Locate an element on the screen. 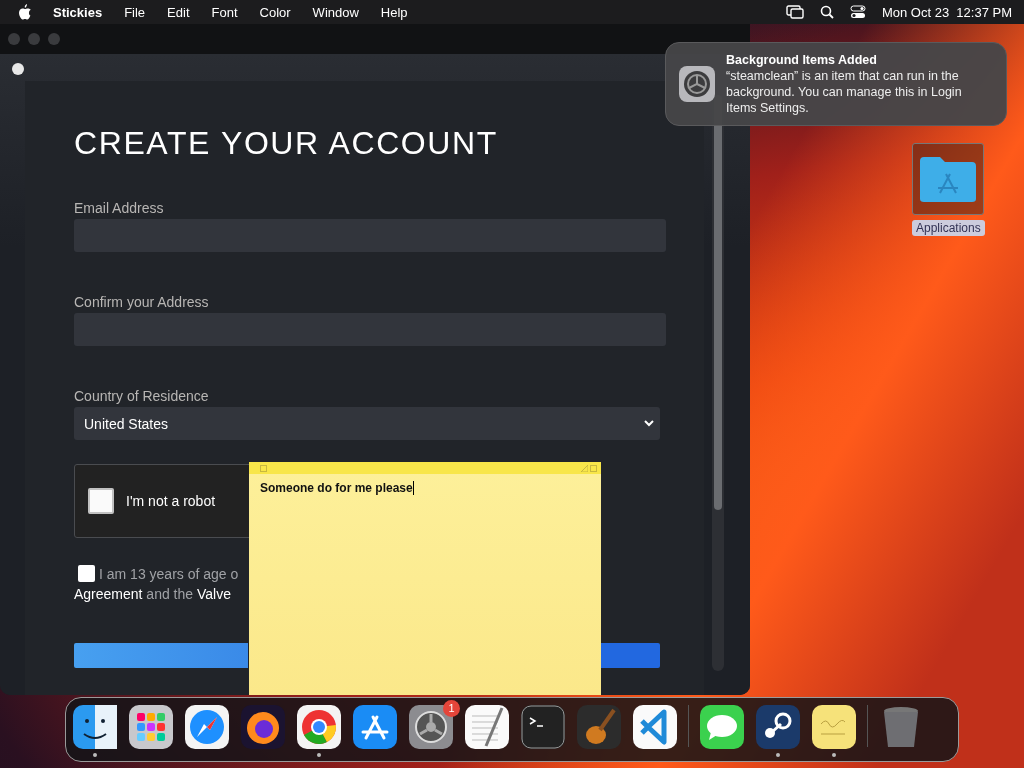  agreement-text: Agreement and the Valve is located at coordinates (153, 594).